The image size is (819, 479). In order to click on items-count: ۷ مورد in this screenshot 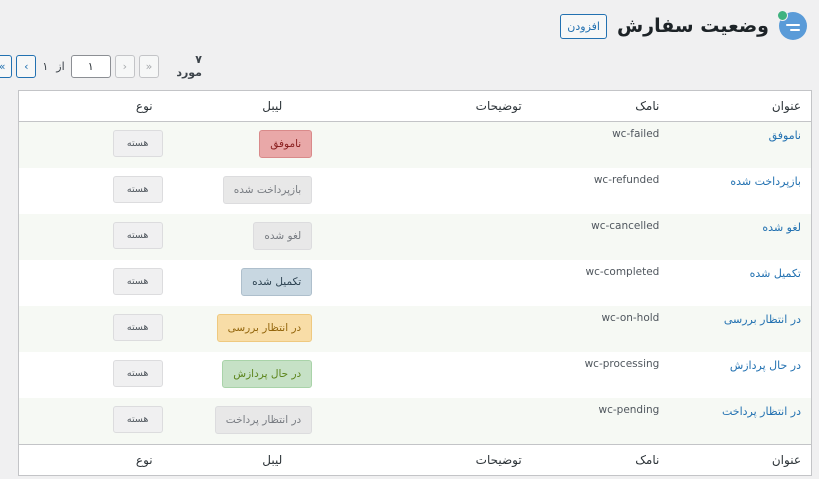, I will do `click(189, 66)`.